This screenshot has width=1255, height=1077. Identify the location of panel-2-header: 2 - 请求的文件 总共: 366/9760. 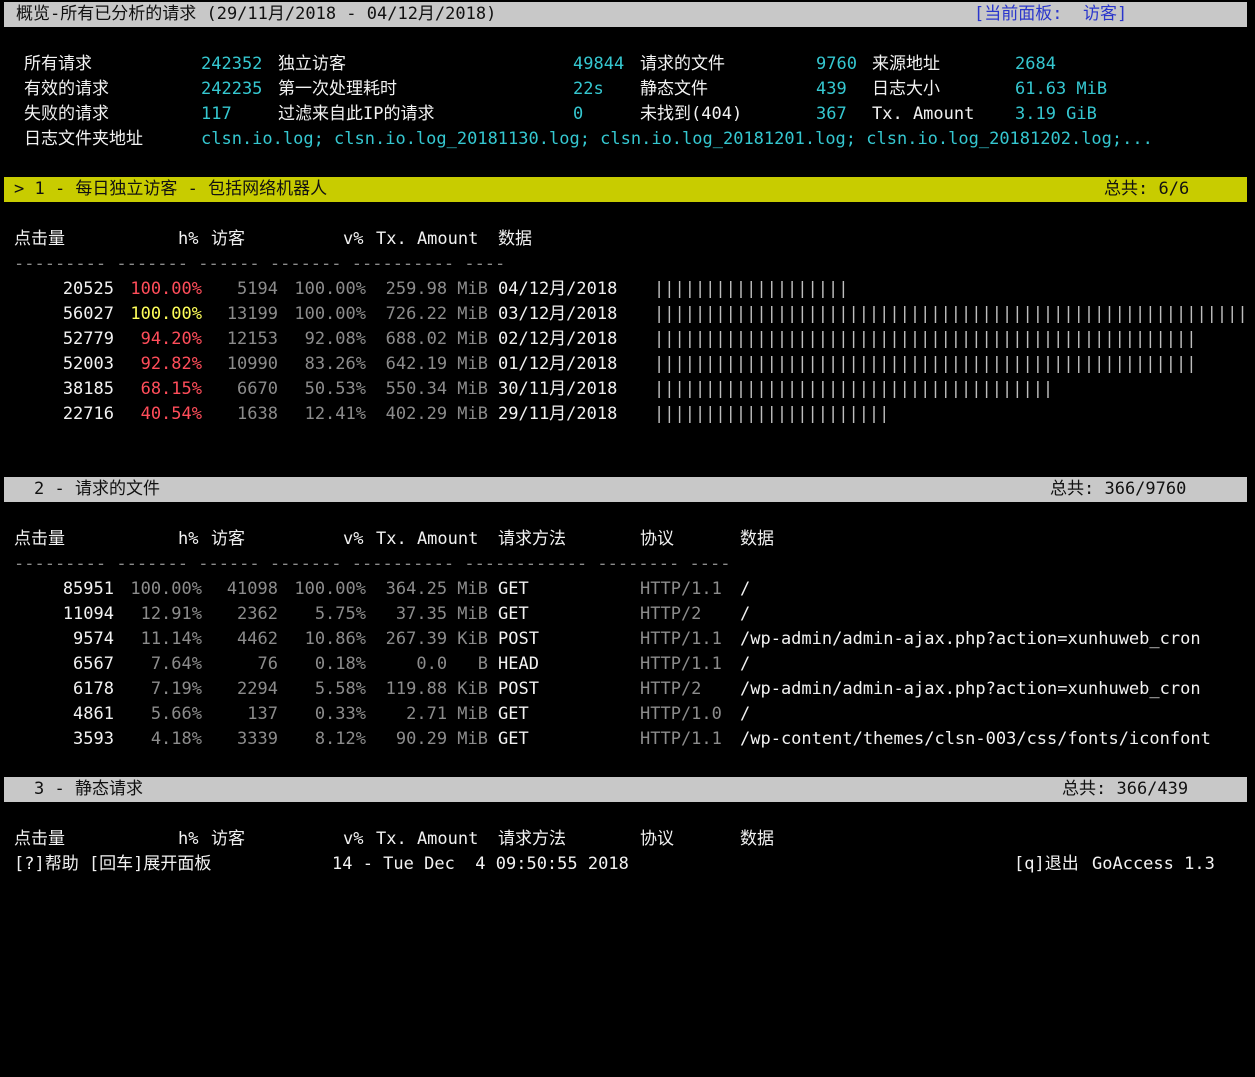
(625, 489).